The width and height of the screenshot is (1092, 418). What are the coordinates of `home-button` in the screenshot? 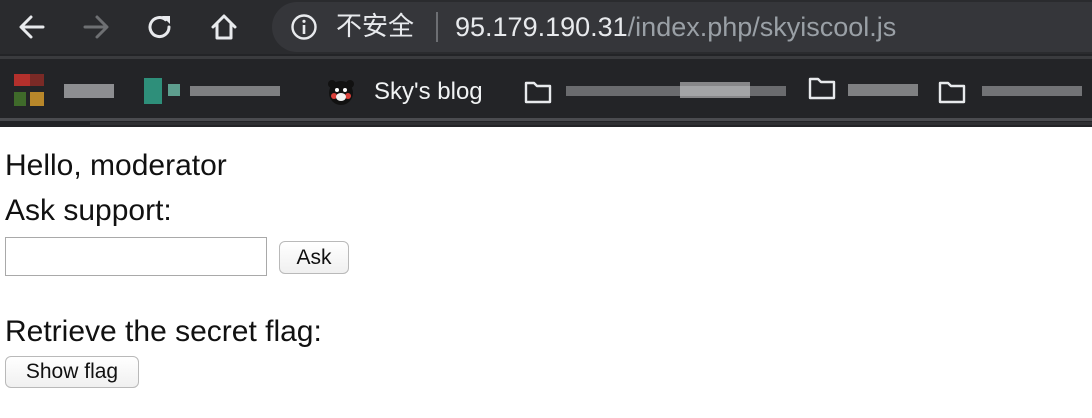 It's located at (224, 27).